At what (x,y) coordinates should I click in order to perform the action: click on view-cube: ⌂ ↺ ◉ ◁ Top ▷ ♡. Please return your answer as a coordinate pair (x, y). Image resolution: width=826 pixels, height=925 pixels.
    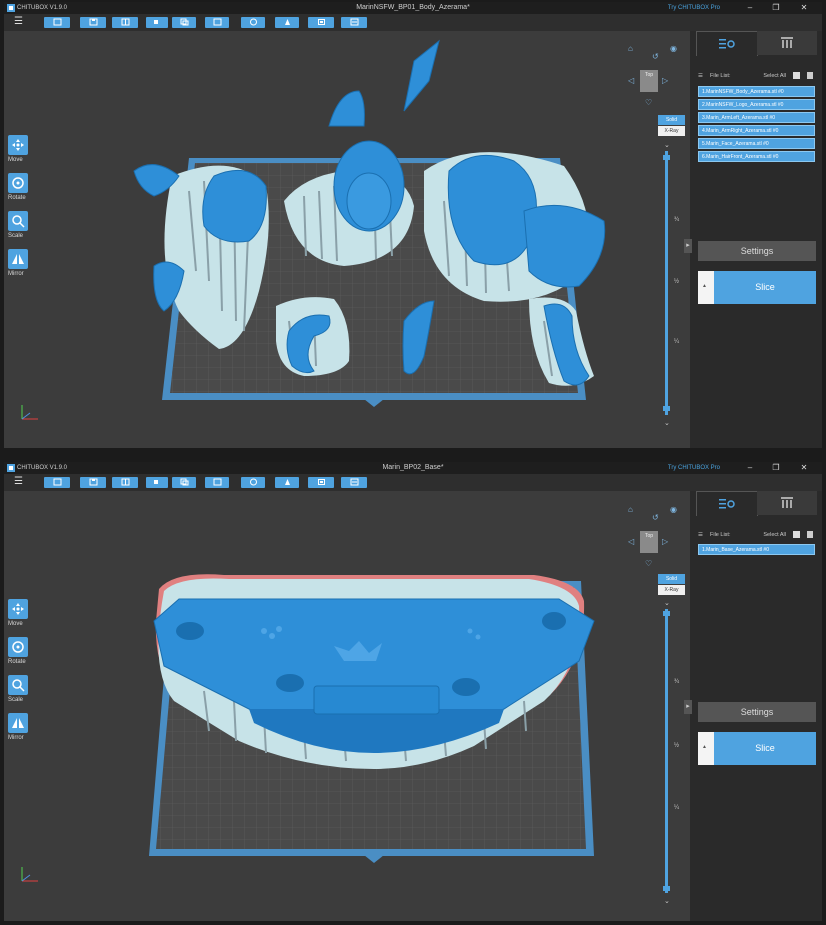
    Looking at the image, I should click on (650, 79).